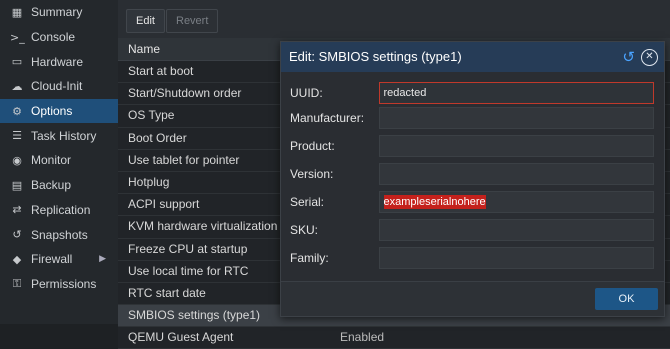 The height and width of the screenshot is (349, 670). I want to click on sidebar-item-label: Backup, so click(51, 185).